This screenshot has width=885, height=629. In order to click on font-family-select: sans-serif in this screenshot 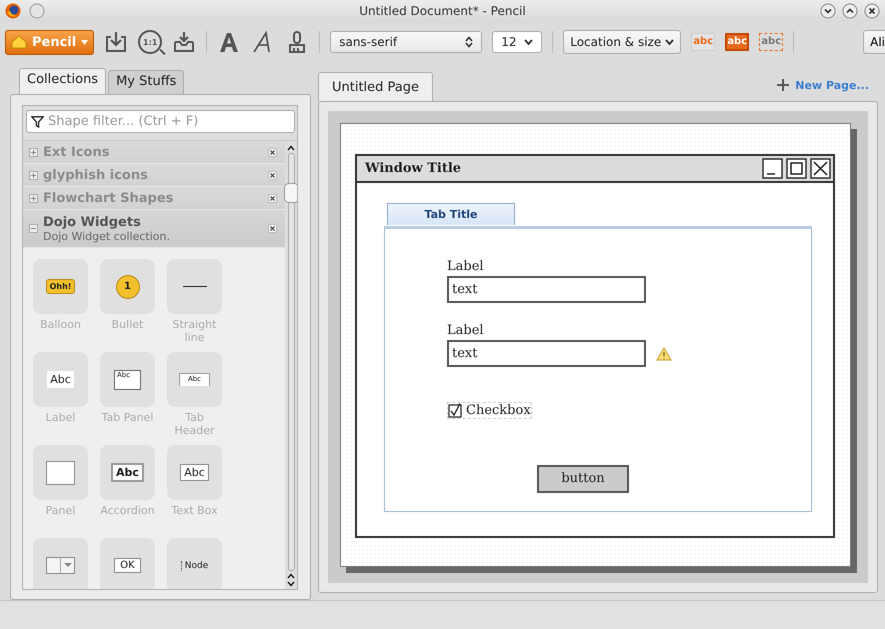, I will do `click(406, 42)`.